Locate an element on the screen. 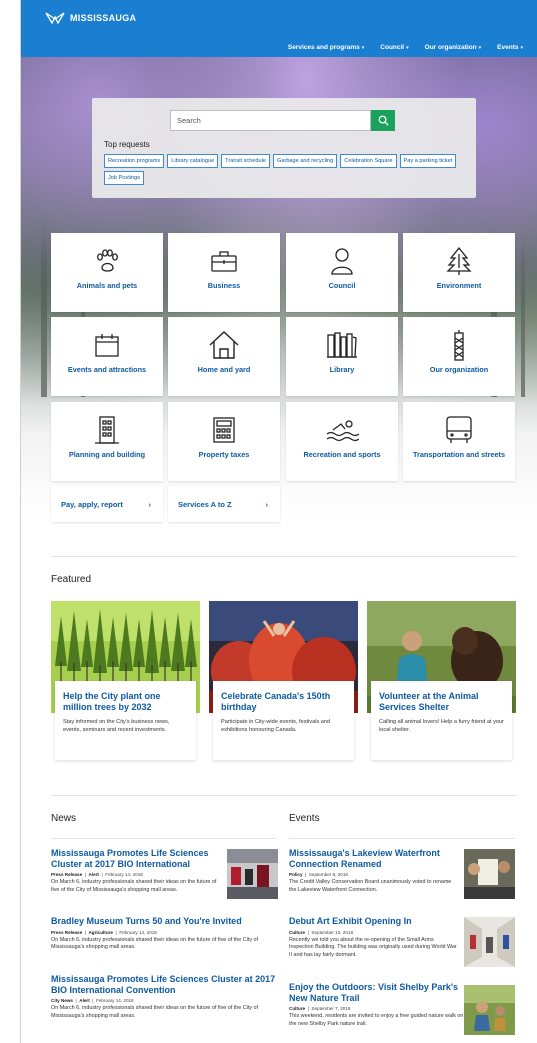 The image size is (537, 1043). tile-recreation-sports: Recreation and sports is located at coordinates (342, 441).